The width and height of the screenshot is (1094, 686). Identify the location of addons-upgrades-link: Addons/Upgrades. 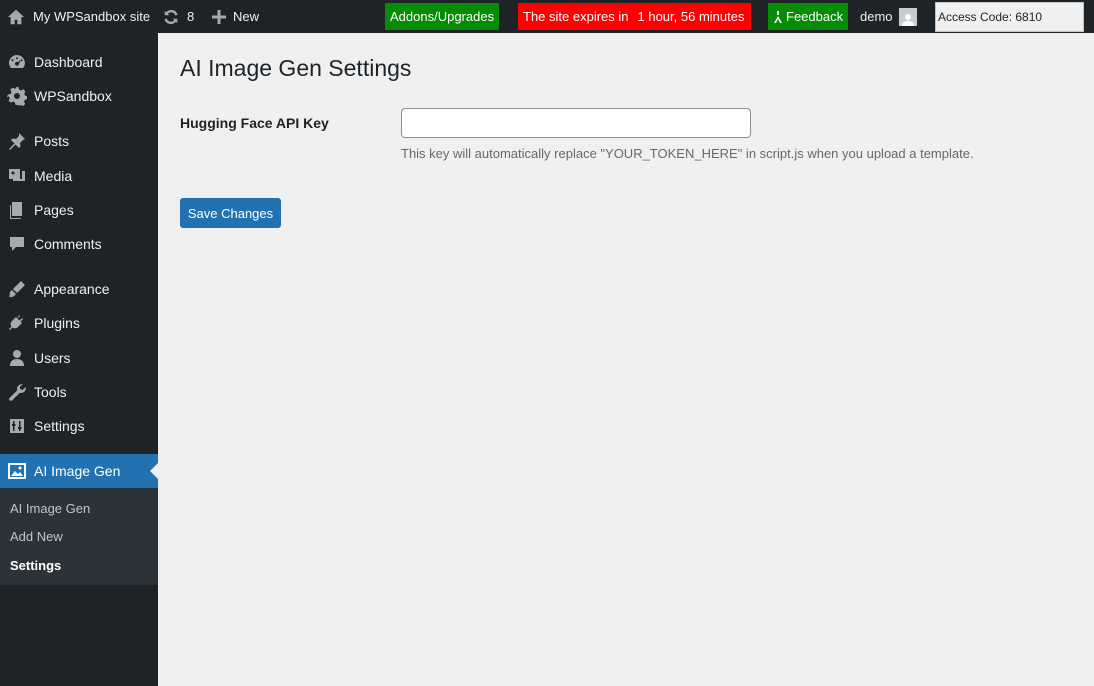
(442, 16).